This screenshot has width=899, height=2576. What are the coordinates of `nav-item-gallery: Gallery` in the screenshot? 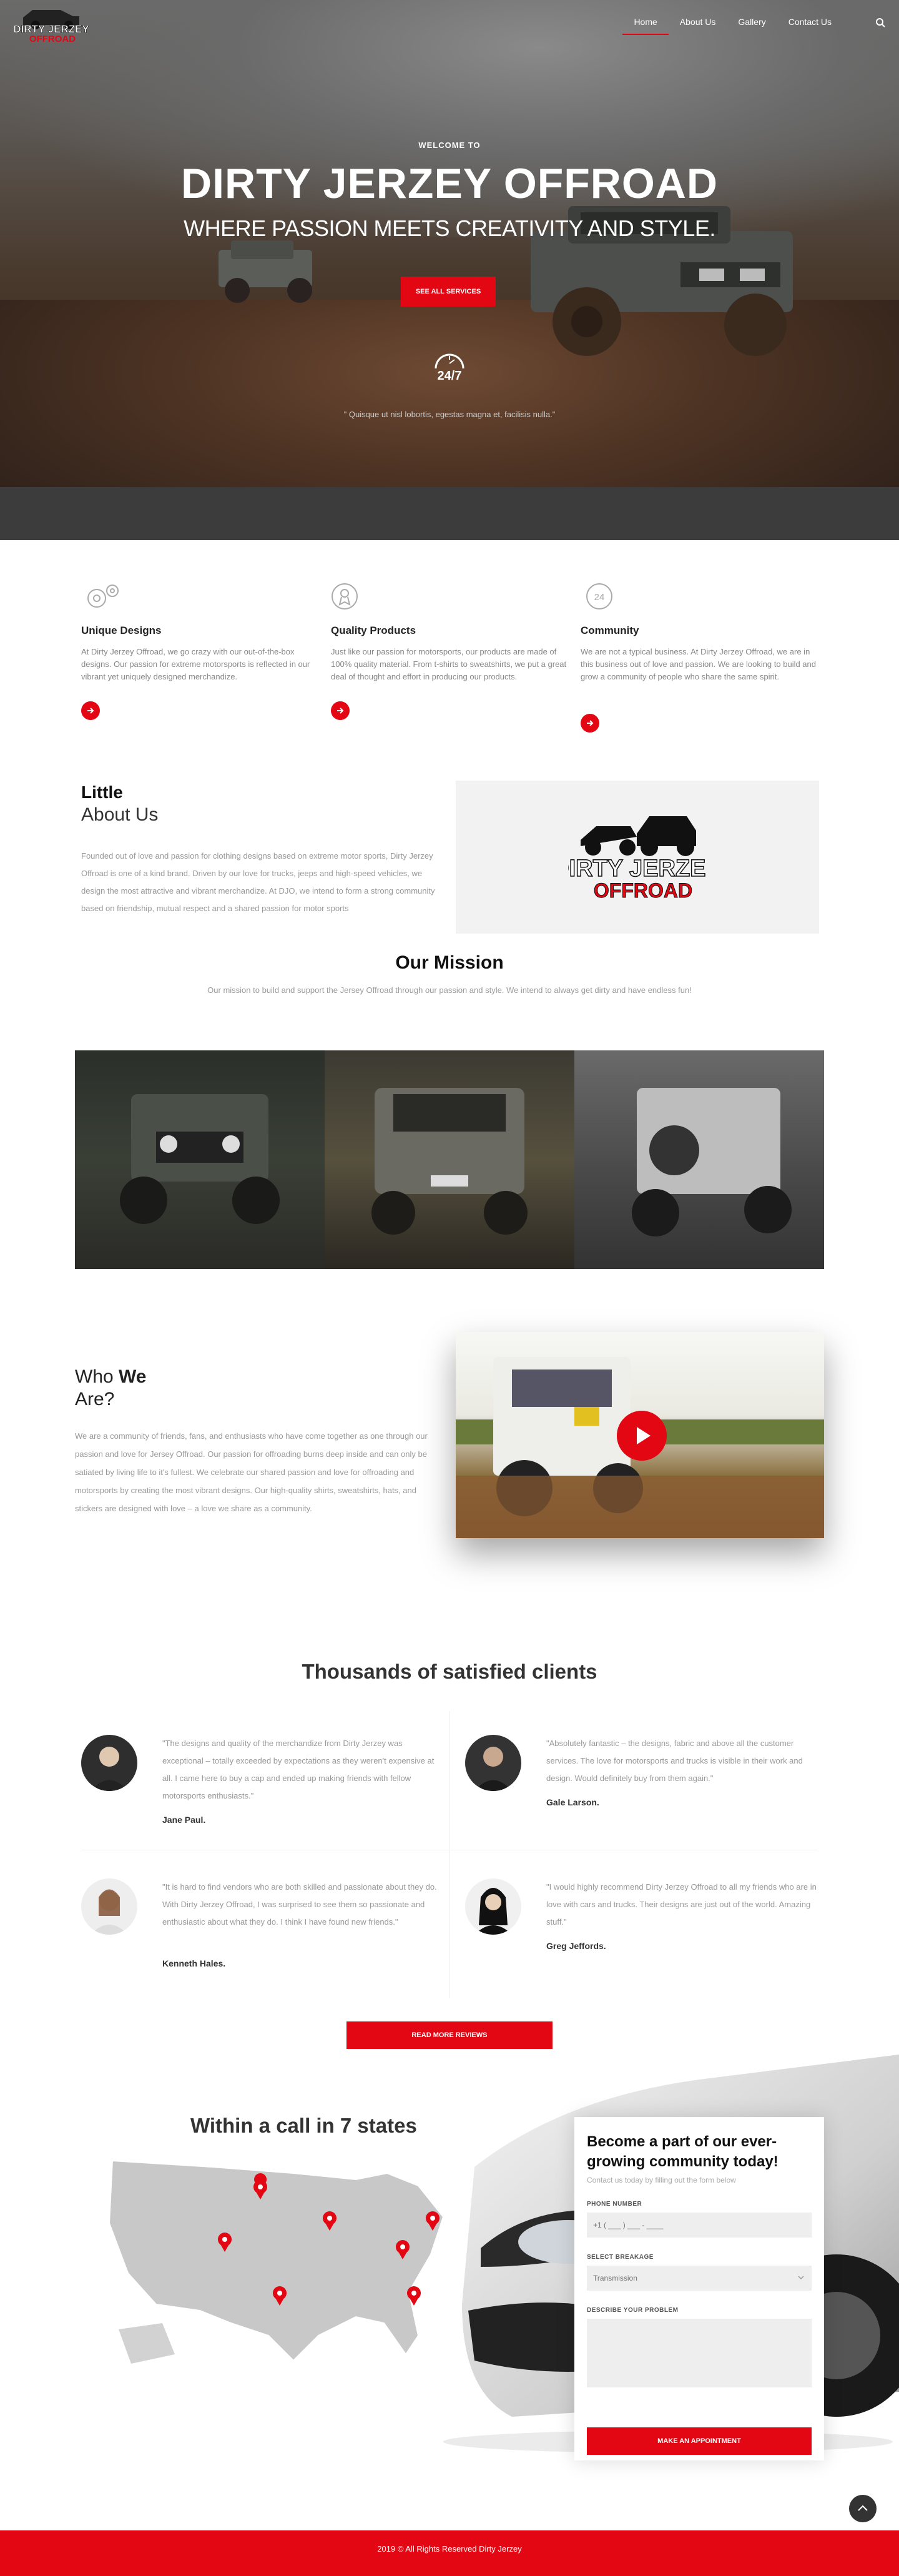 It's located at (752, 26).